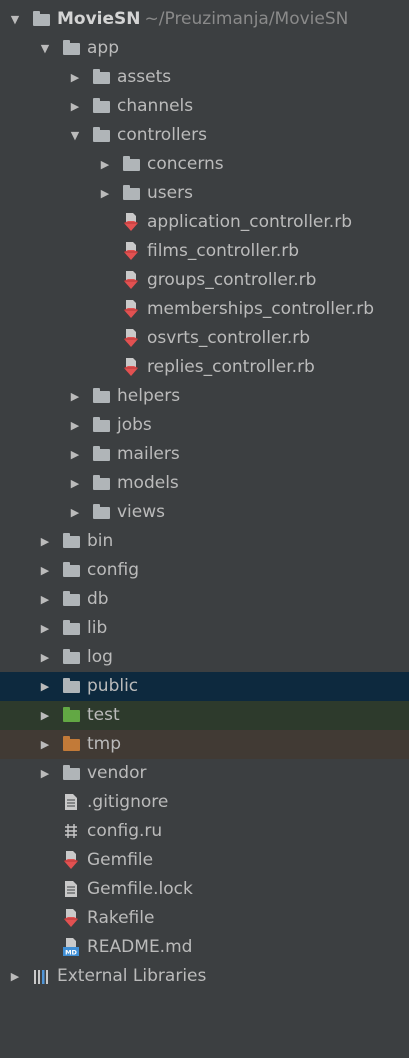 Image resolution: width=409 pixels, height=1058 pixels. I want to click on tree-item-label: bin, so click(100, 541).